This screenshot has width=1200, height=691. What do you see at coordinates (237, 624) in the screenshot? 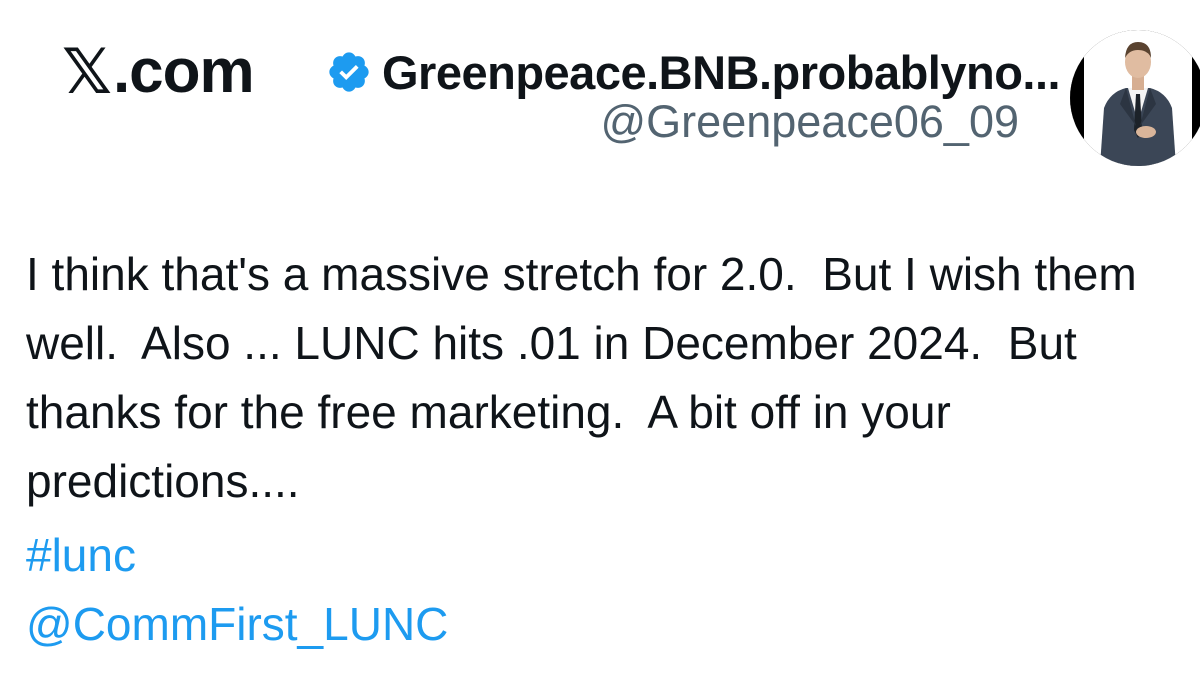
I see `mention-link: @CommFirst_LUNC` at bounding box center [237, 624].